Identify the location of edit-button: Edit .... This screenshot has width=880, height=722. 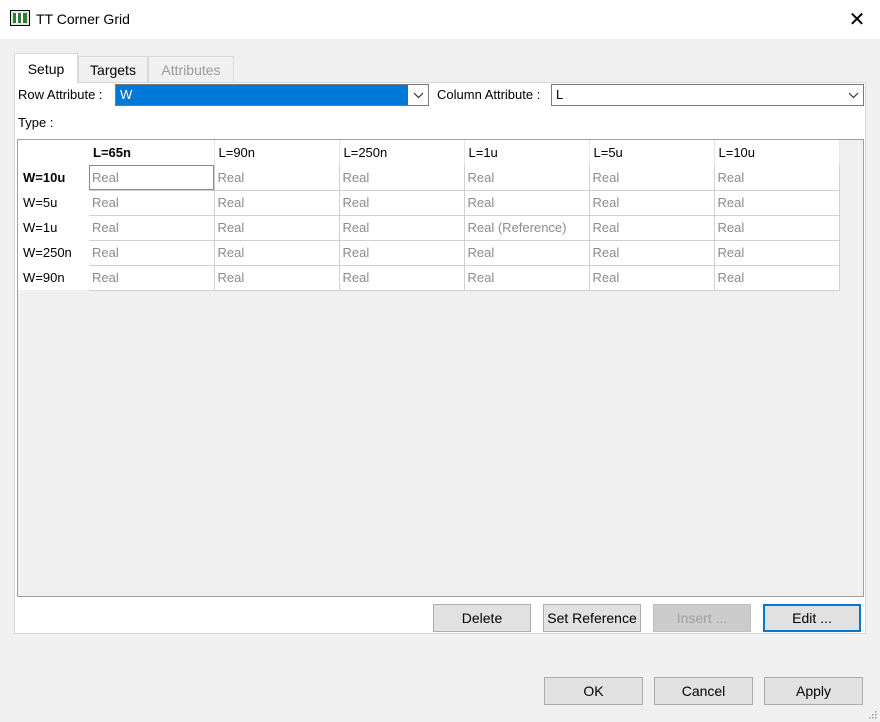
(812, 618).